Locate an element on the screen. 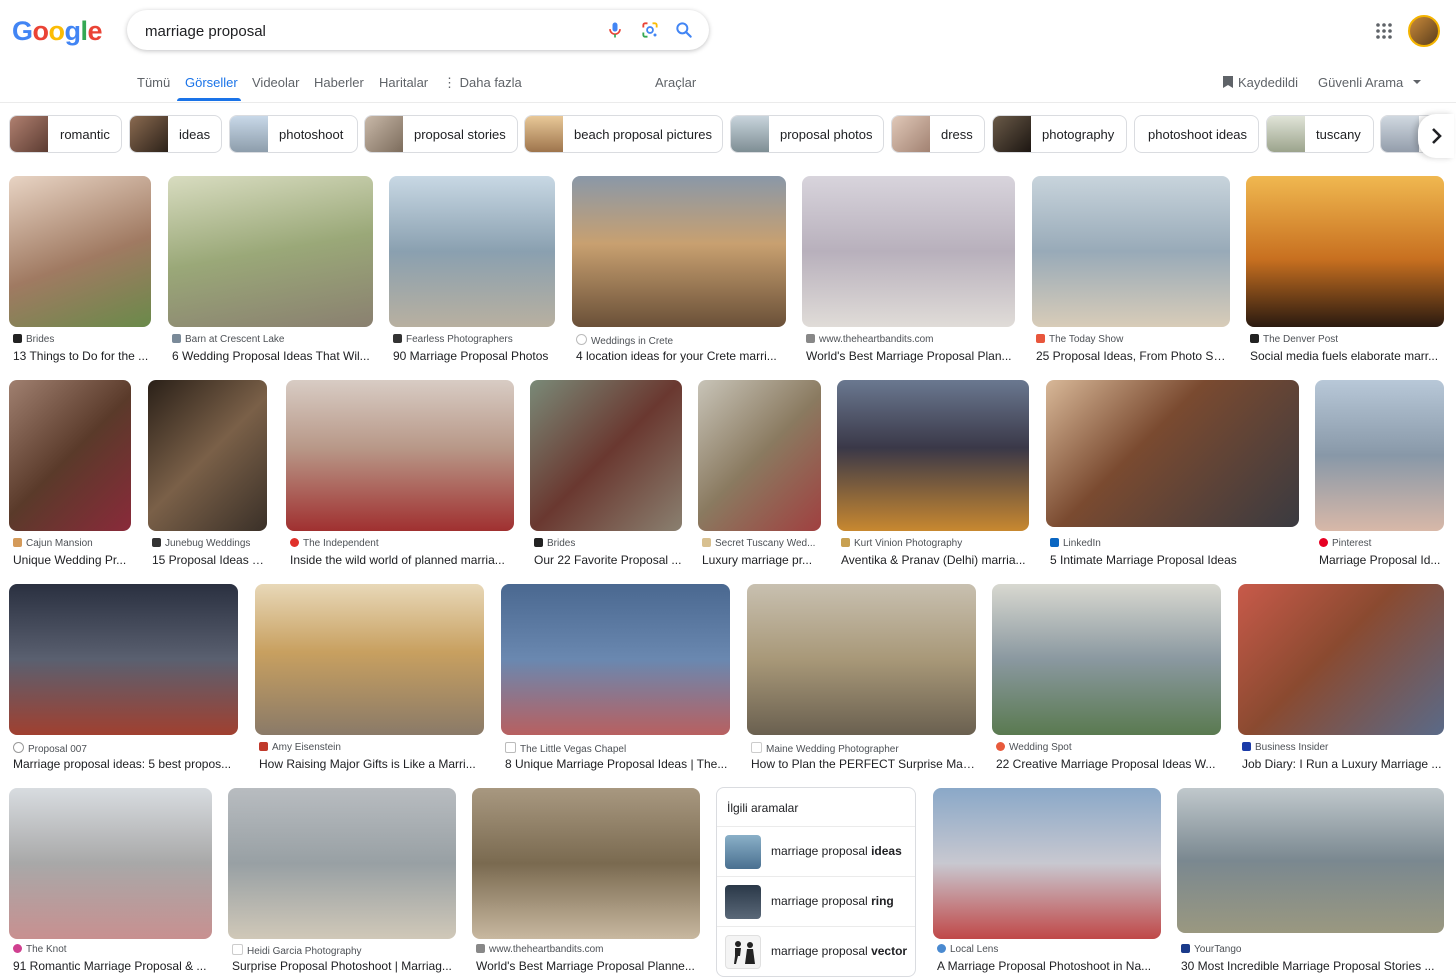 The height and width of the screenshot is (979, 1456). search-box is located at coordinates (418, 30).